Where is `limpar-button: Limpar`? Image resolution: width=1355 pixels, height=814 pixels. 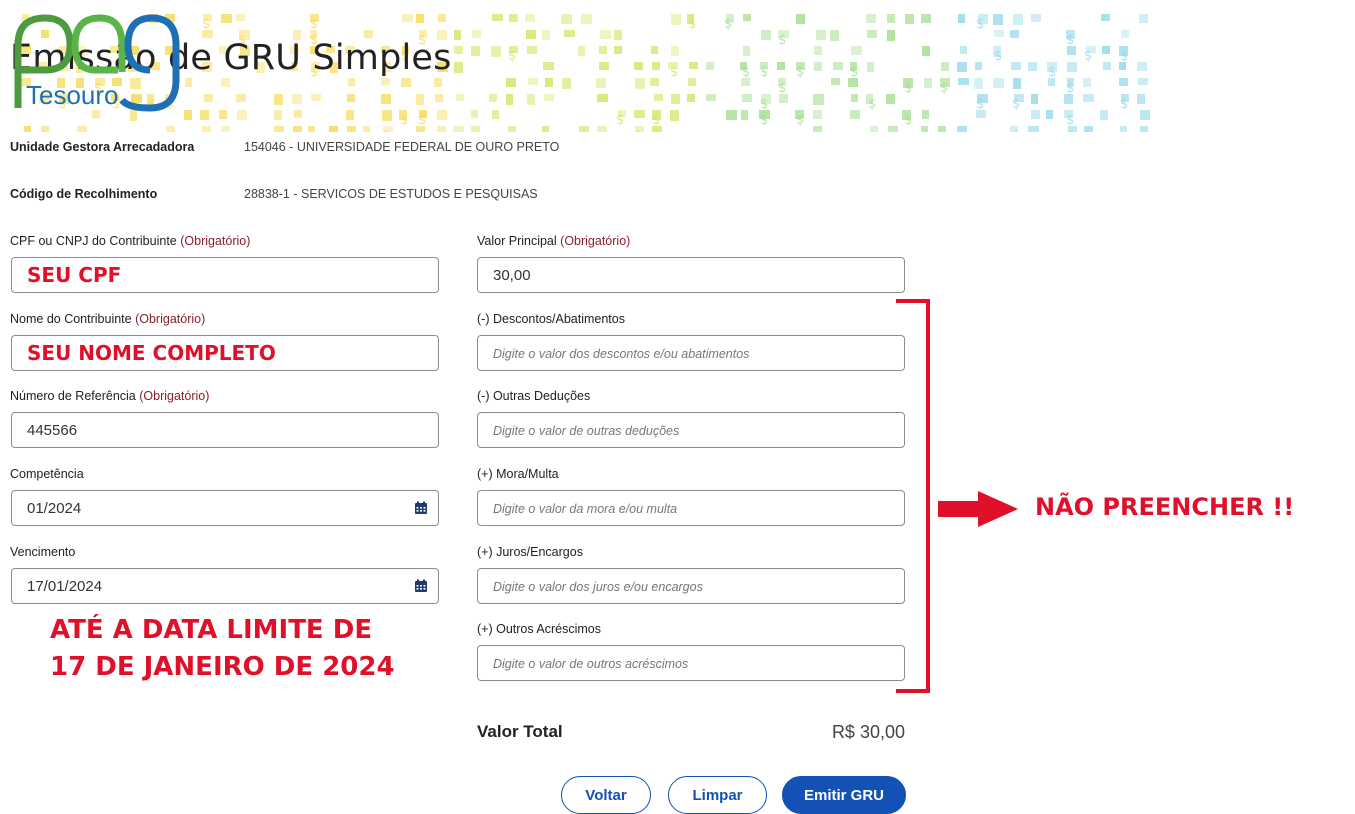 limpar-button: Limpar is located at coordinates (717, 795).